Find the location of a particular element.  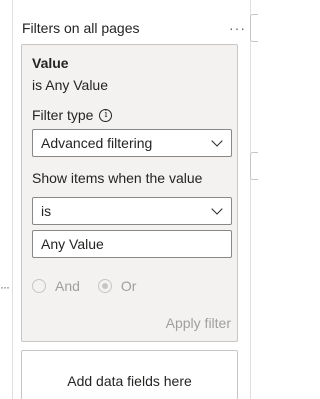

filter-type-value: Advanced filtering is located at coordinates (97, 143).